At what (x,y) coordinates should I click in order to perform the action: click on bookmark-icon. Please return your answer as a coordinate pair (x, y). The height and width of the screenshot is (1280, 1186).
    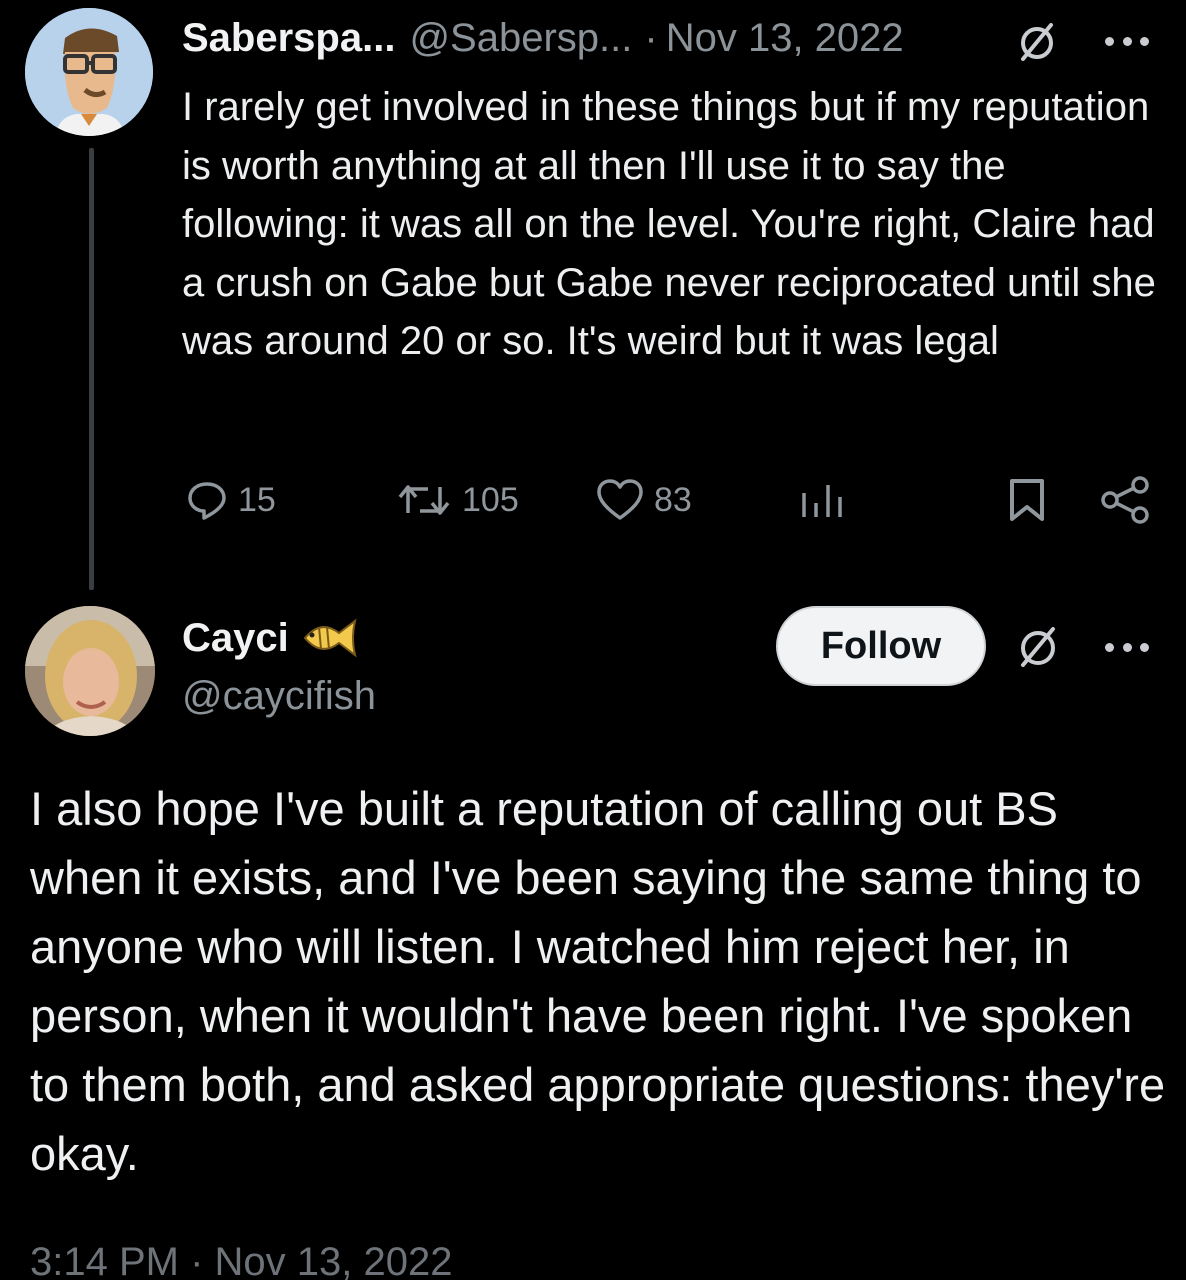
    Looking at the image, I should click on (1027, 500).